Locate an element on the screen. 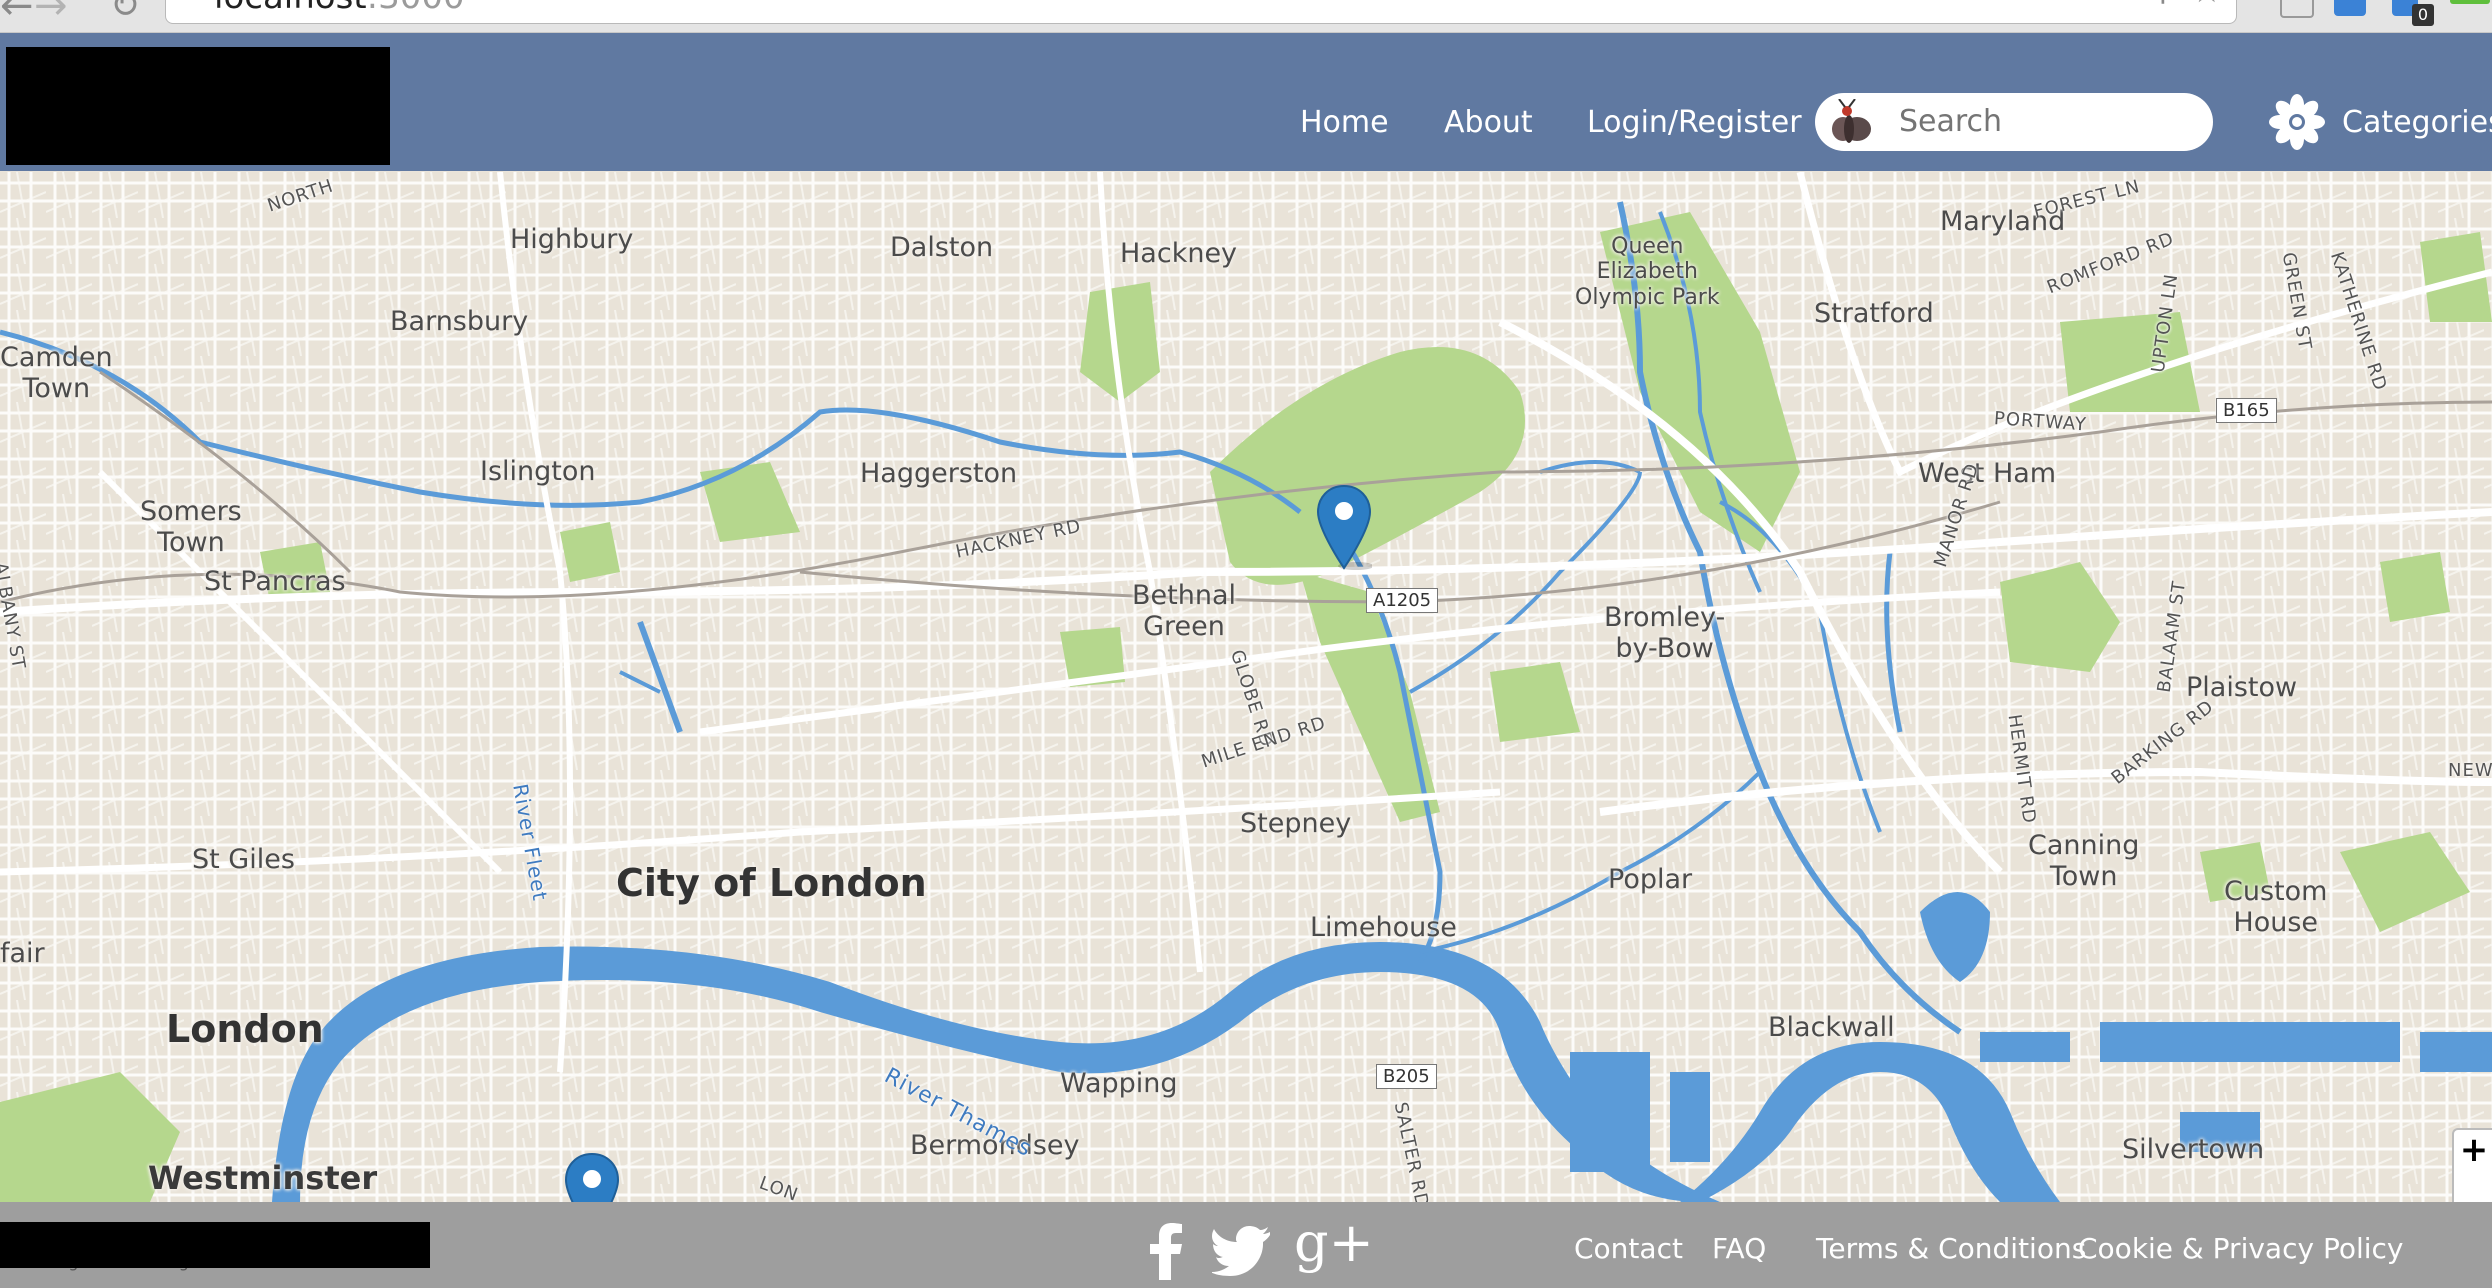 Image resolution: width=2492 pixels, height=1288 pixels. place-label: Poplar is located at coordinates (1650, 879).